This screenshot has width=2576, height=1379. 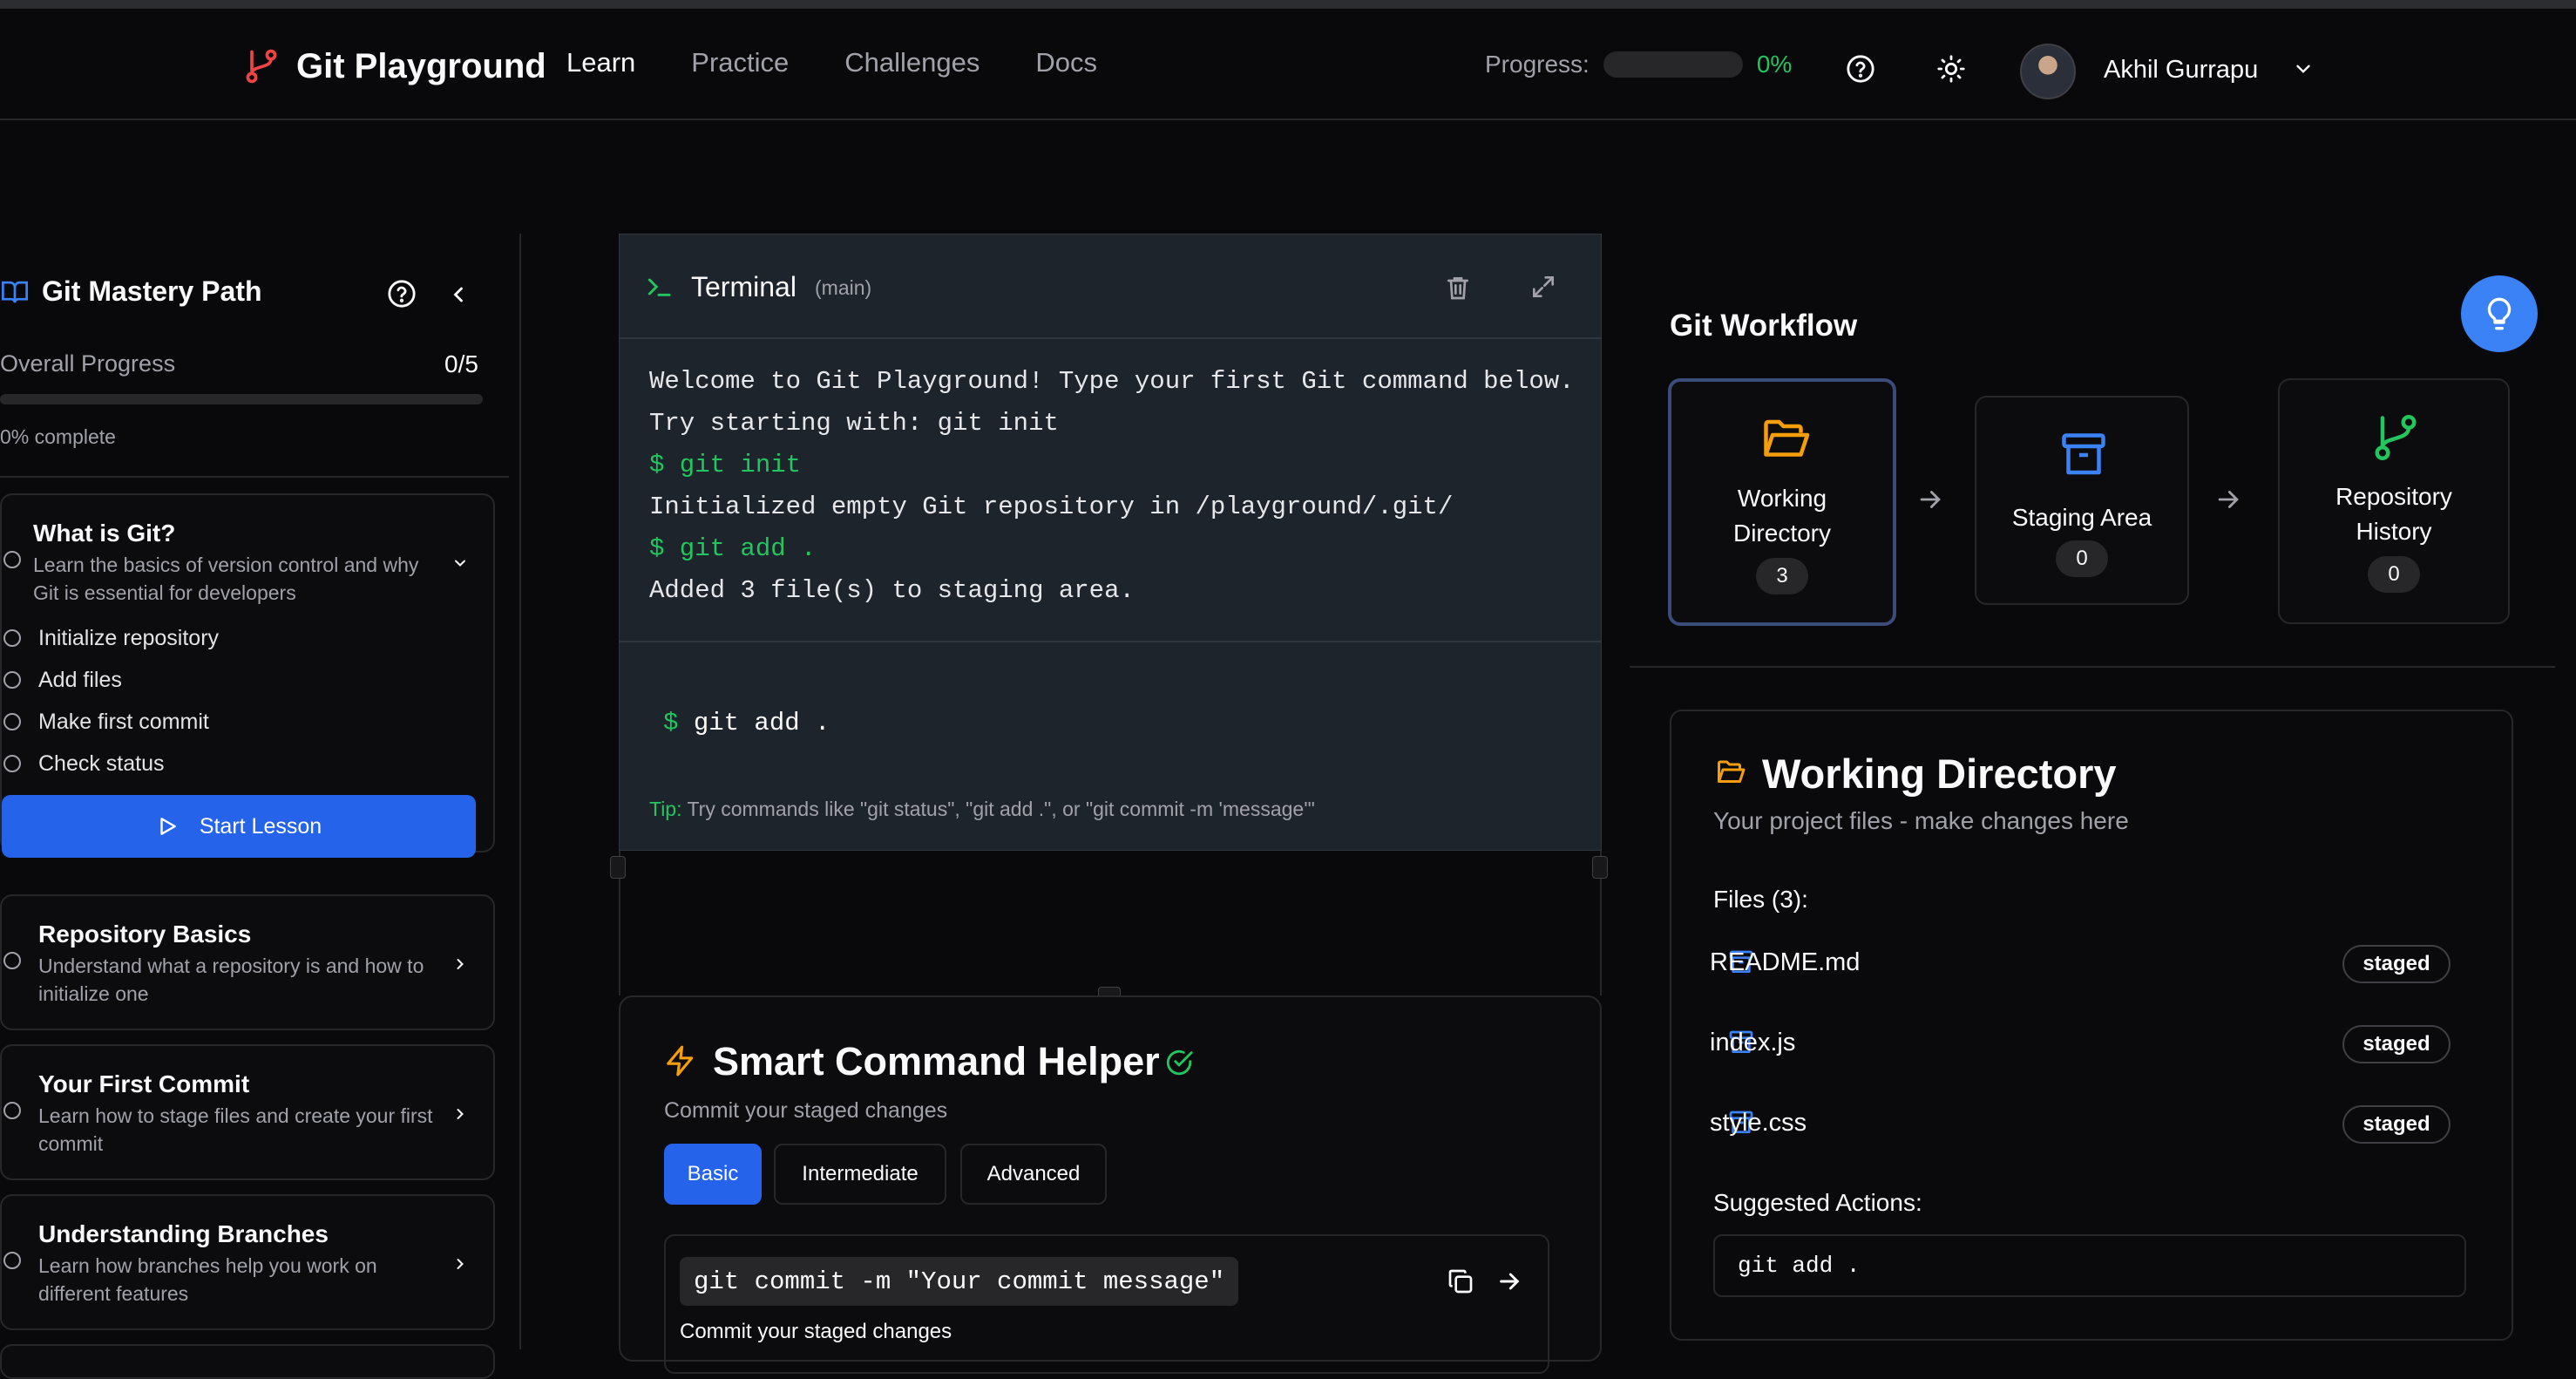 What do you see at coordinates (1775, 65) in the screenshot?
I see `progress-percent: 0%` at bounding box center [1775, 65].